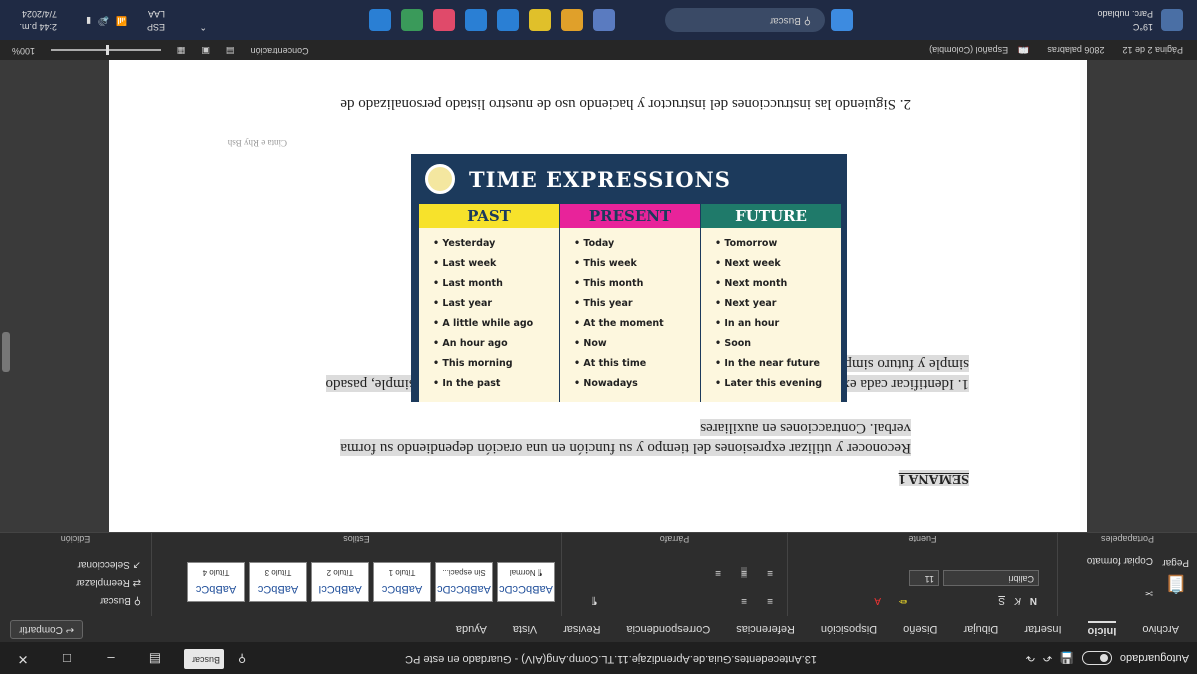 Image resolution: width=1197 pixels, height=674 pixels. Describe the element at coordinates (1033, 600) in the screenshot. I see `bold-button: N` at that location.